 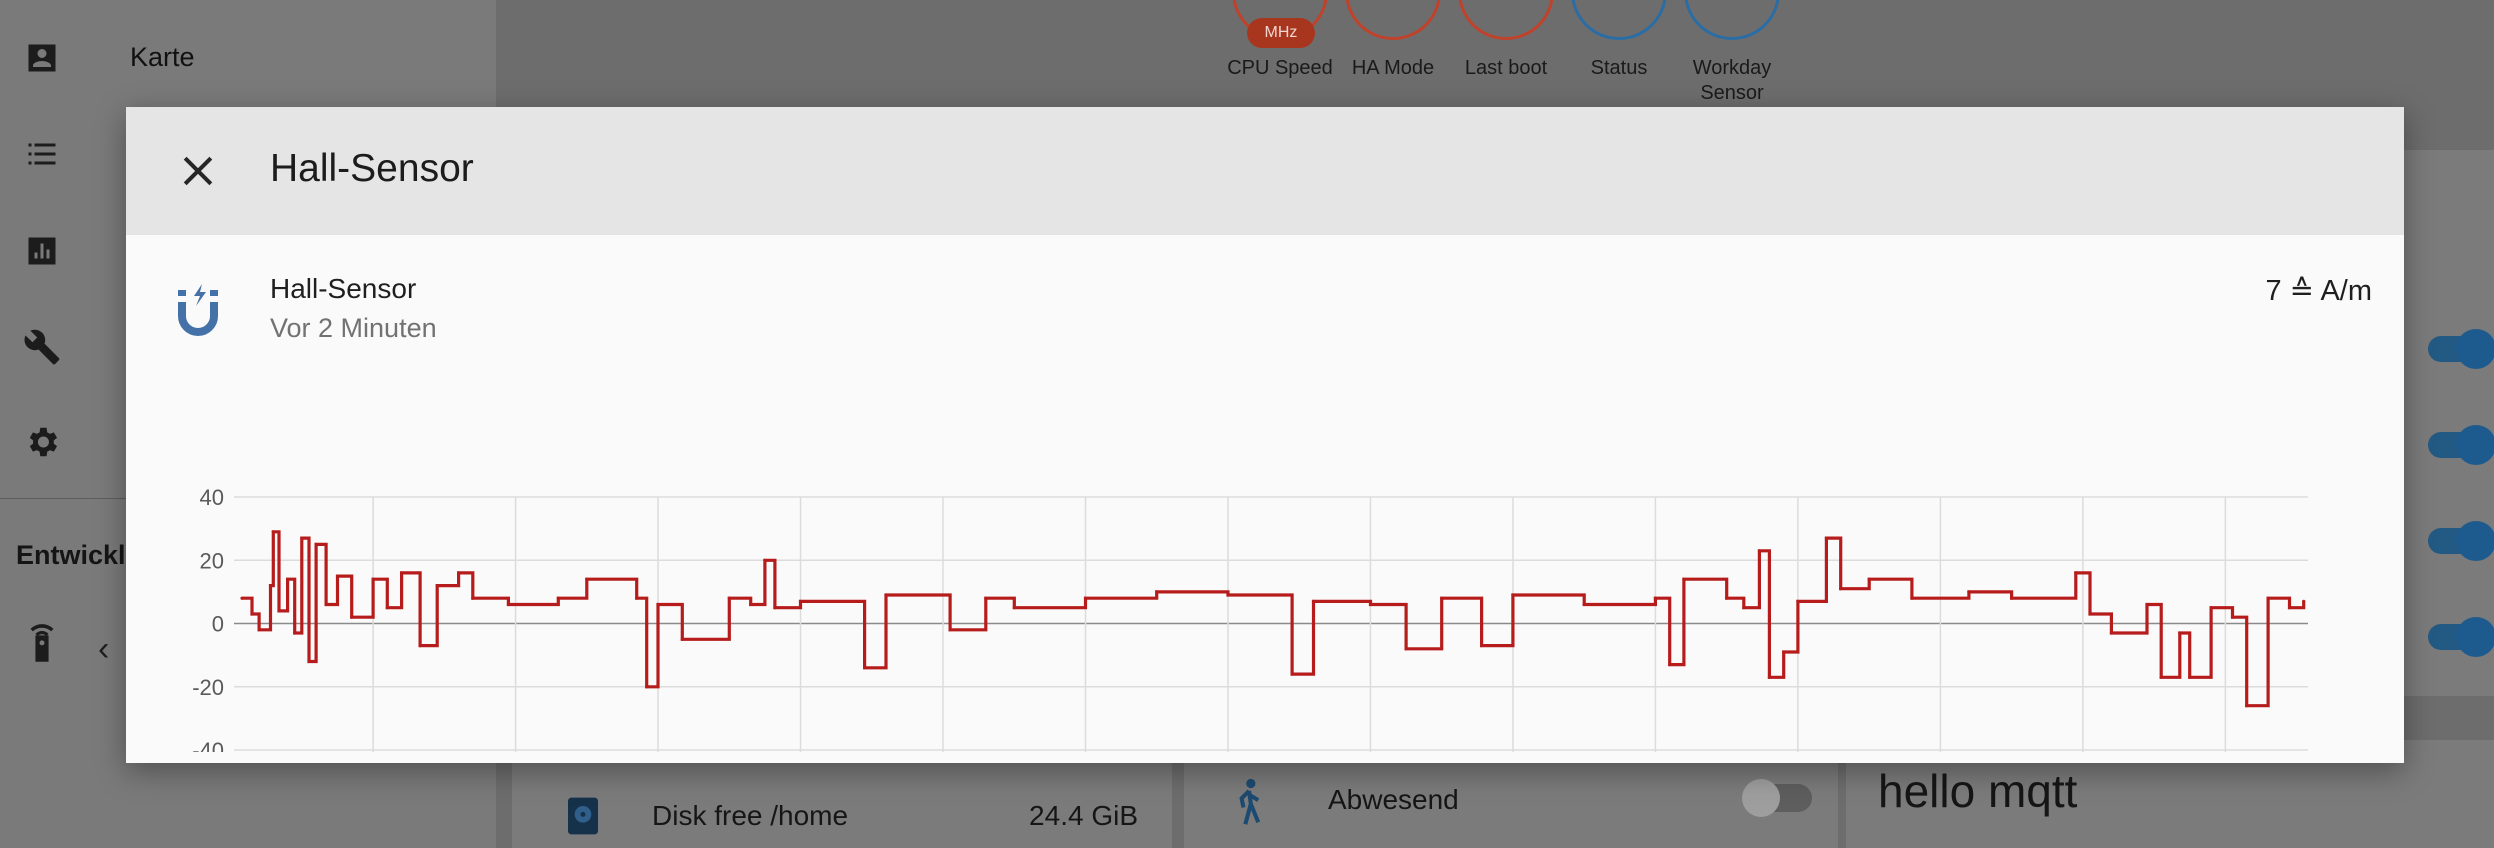 I want to click on y-tick-label: -40, so click(x=208, y=745).